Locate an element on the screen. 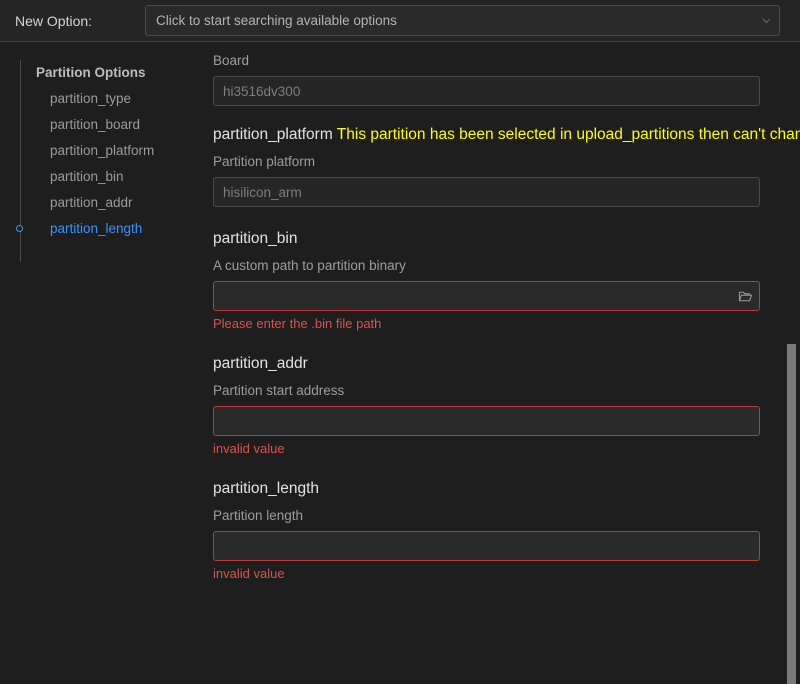  partition-length-title: partition_length is located at coordinates (266, 488).